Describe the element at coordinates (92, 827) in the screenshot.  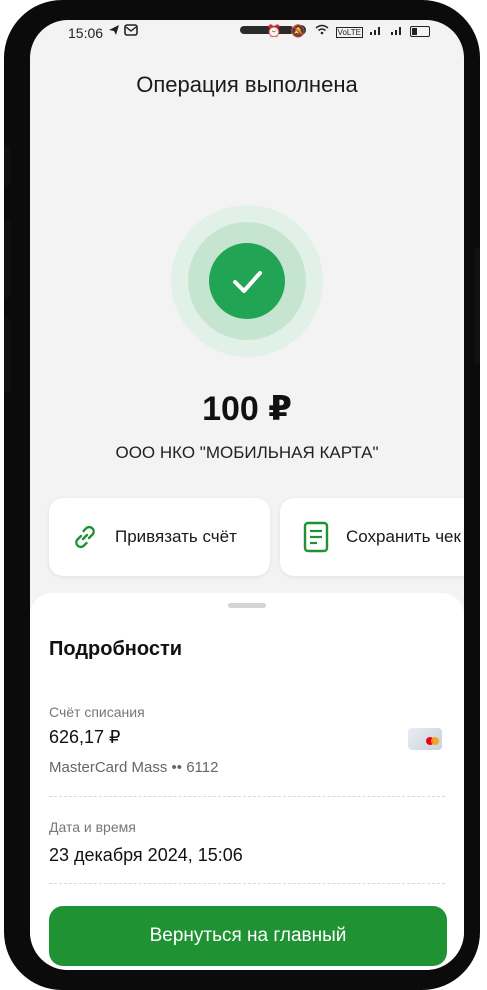
I see `datetime-label: Дата и время` at that location.